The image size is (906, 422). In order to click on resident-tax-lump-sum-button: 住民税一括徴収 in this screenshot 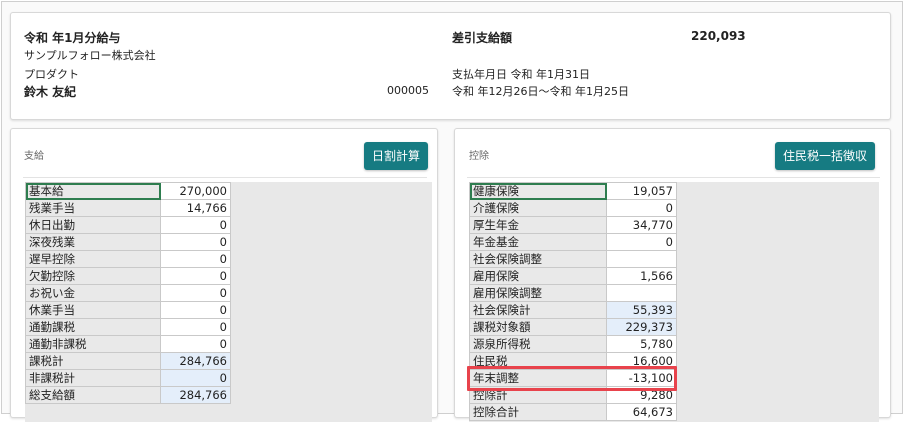, I will do `click(825, 156)`.